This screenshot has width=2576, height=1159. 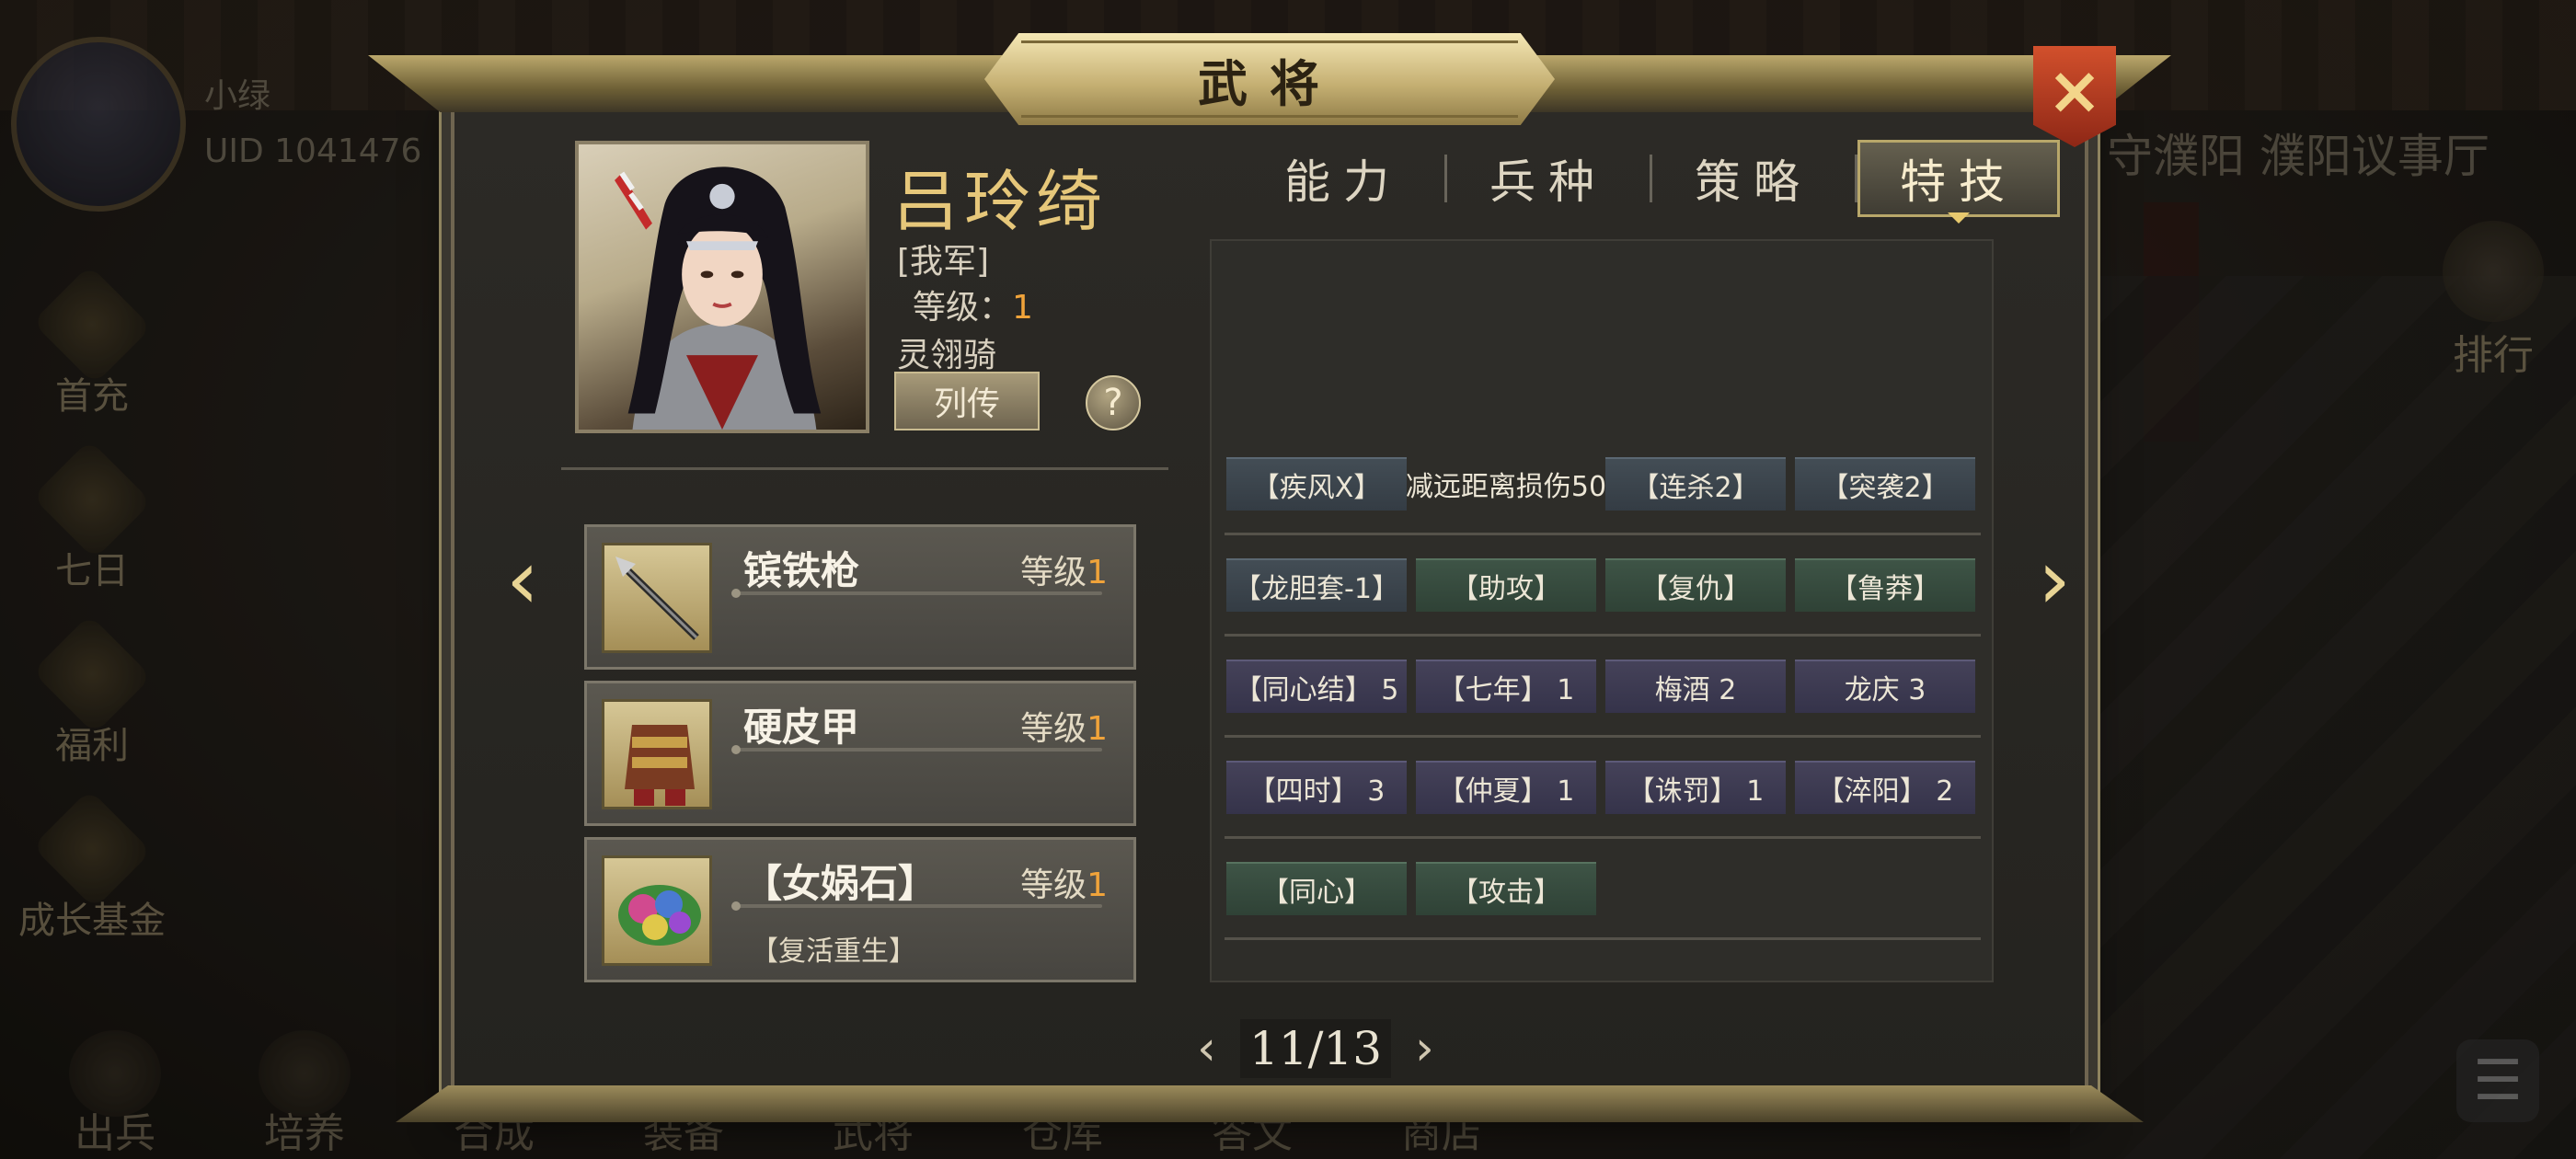 I want to click on skill-badge: 【助攻】, so click(x=1506, y=584).